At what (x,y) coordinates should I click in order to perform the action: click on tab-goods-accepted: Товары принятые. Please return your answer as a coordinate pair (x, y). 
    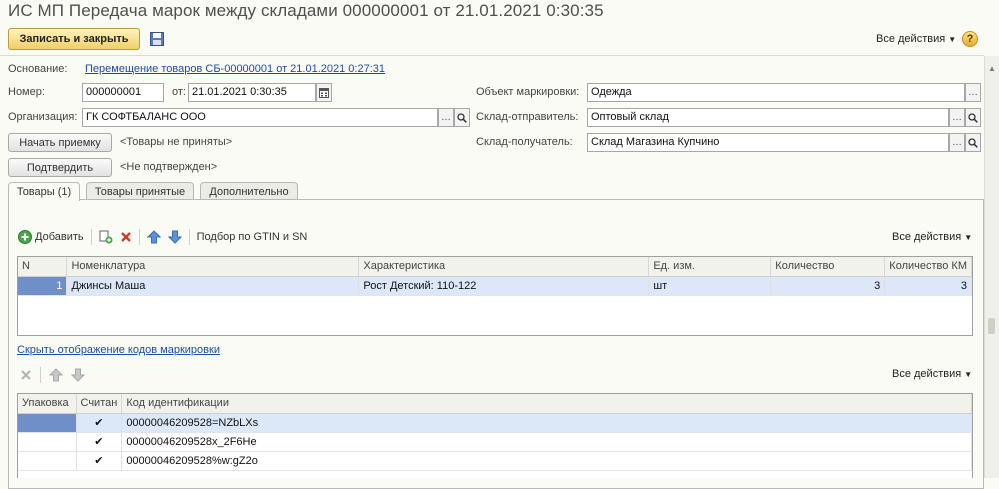
    Looking at the image, I should click on (140, 191).